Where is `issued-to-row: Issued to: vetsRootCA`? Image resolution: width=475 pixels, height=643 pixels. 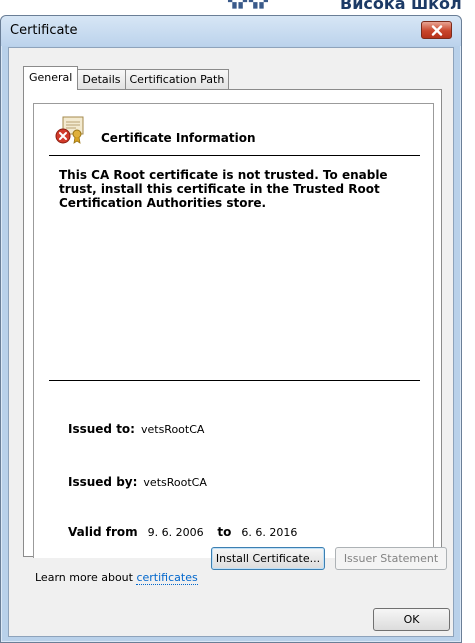 issued-to-row: Issued to: vetsRootCA is located at coordinates (136, 429).